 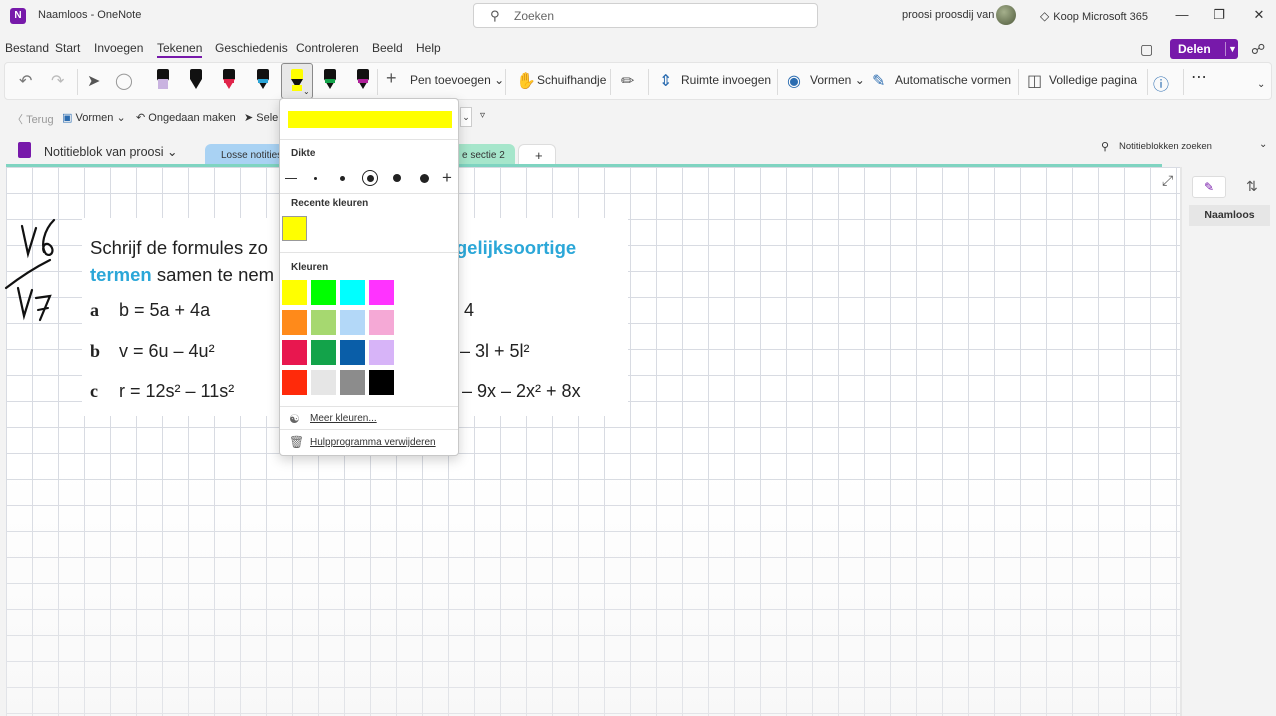 I want to click on shapes-button: Vormen ⌄, so click(x=837, y=80).